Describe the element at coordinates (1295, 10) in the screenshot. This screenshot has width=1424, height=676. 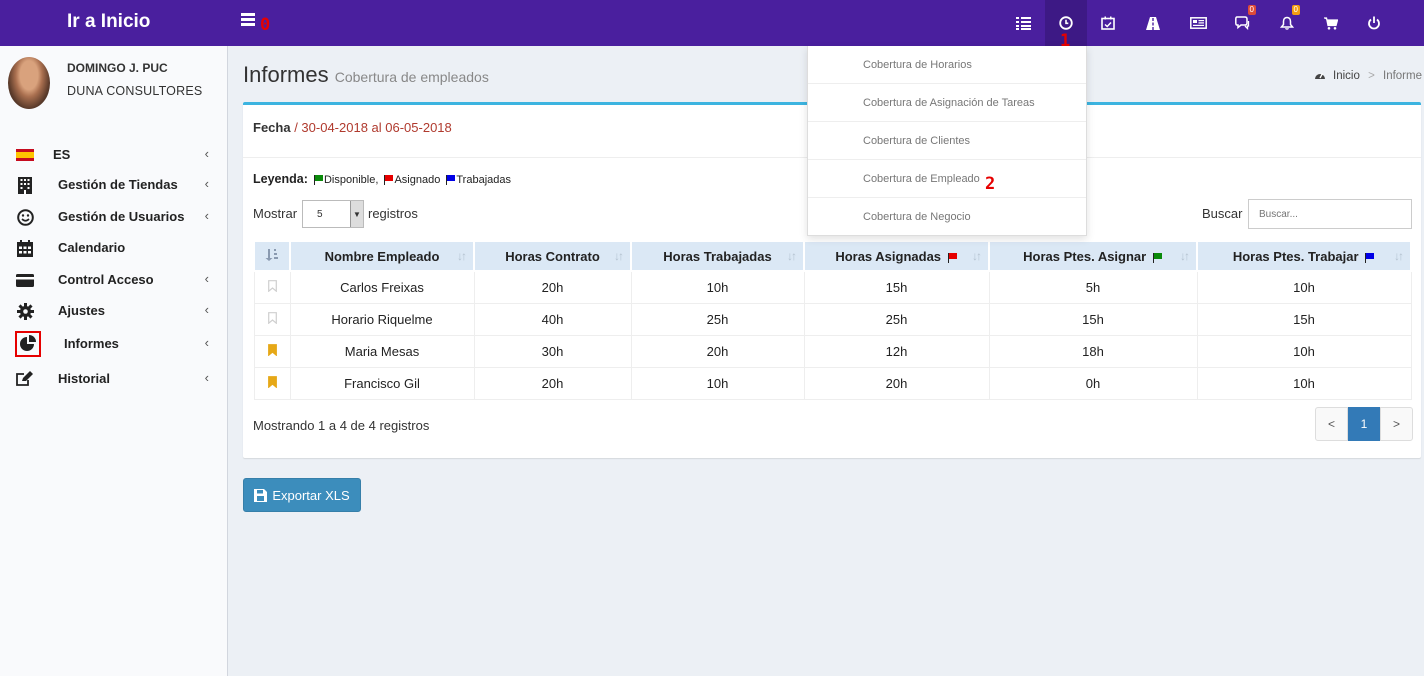
I see `bell-badge: 0` at that location.